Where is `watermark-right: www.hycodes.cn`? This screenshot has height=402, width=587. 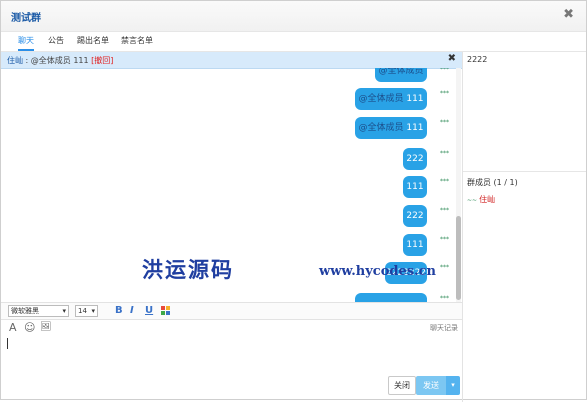
watermark-right: www.hycodes.cn is located at coordinates (377, 271).